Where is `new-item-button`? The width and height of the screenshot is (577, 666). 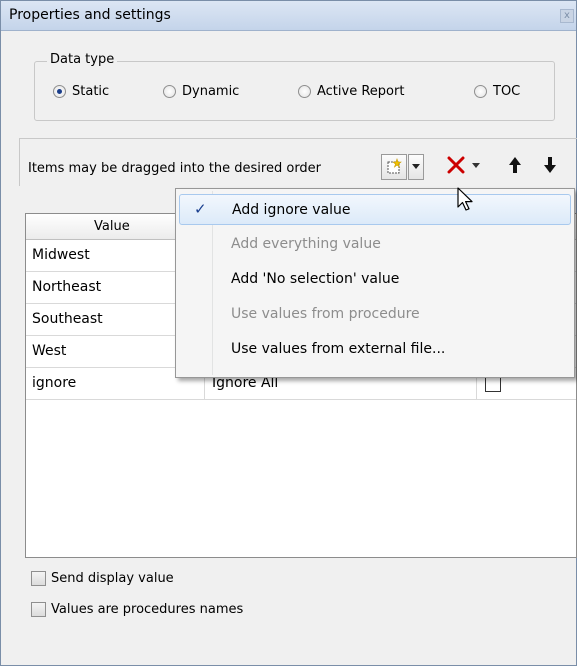 new-item-button is located at coordinates (394, 167).